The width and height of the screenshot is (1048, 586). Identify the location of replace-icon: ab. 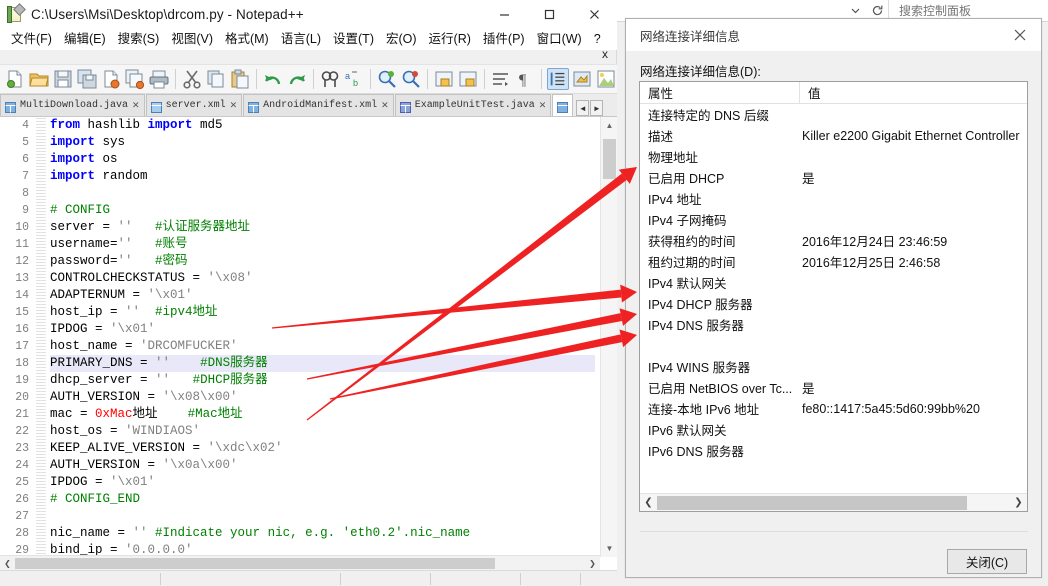
(354, 79).